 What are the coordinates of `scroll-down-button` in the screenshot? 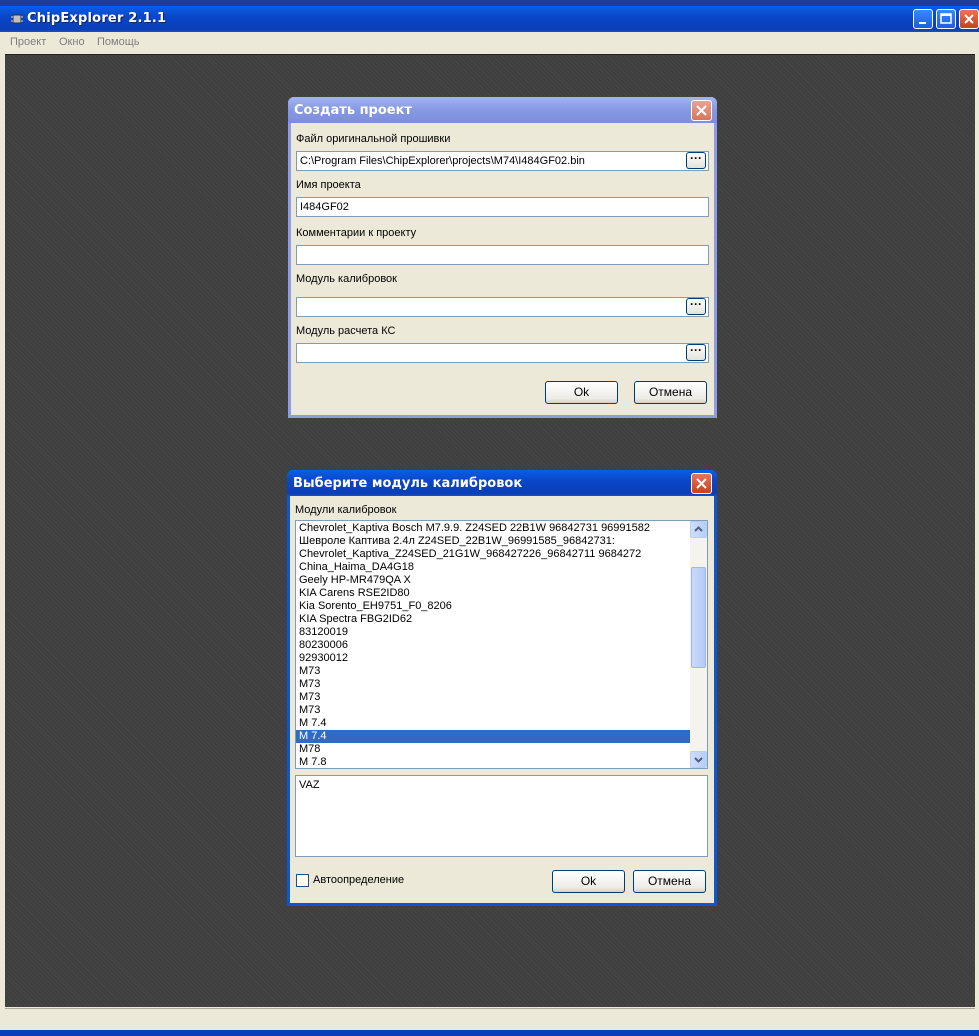 It's located at (698, 759).